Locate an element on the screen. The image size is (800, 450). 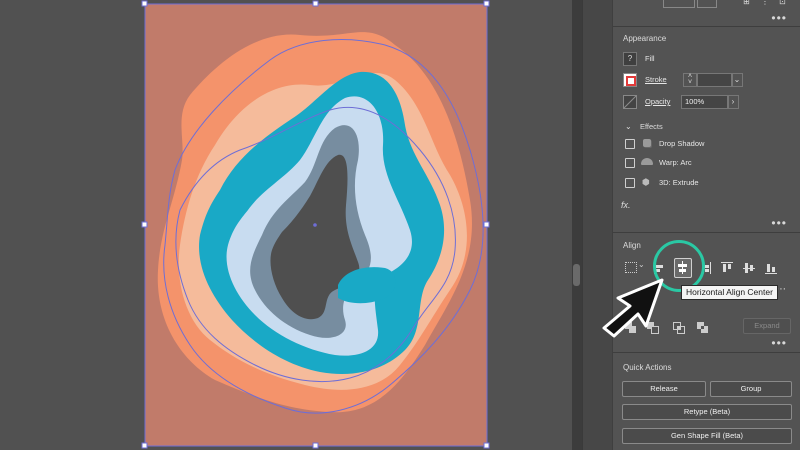
center-point is located at coordinates (315, 225).